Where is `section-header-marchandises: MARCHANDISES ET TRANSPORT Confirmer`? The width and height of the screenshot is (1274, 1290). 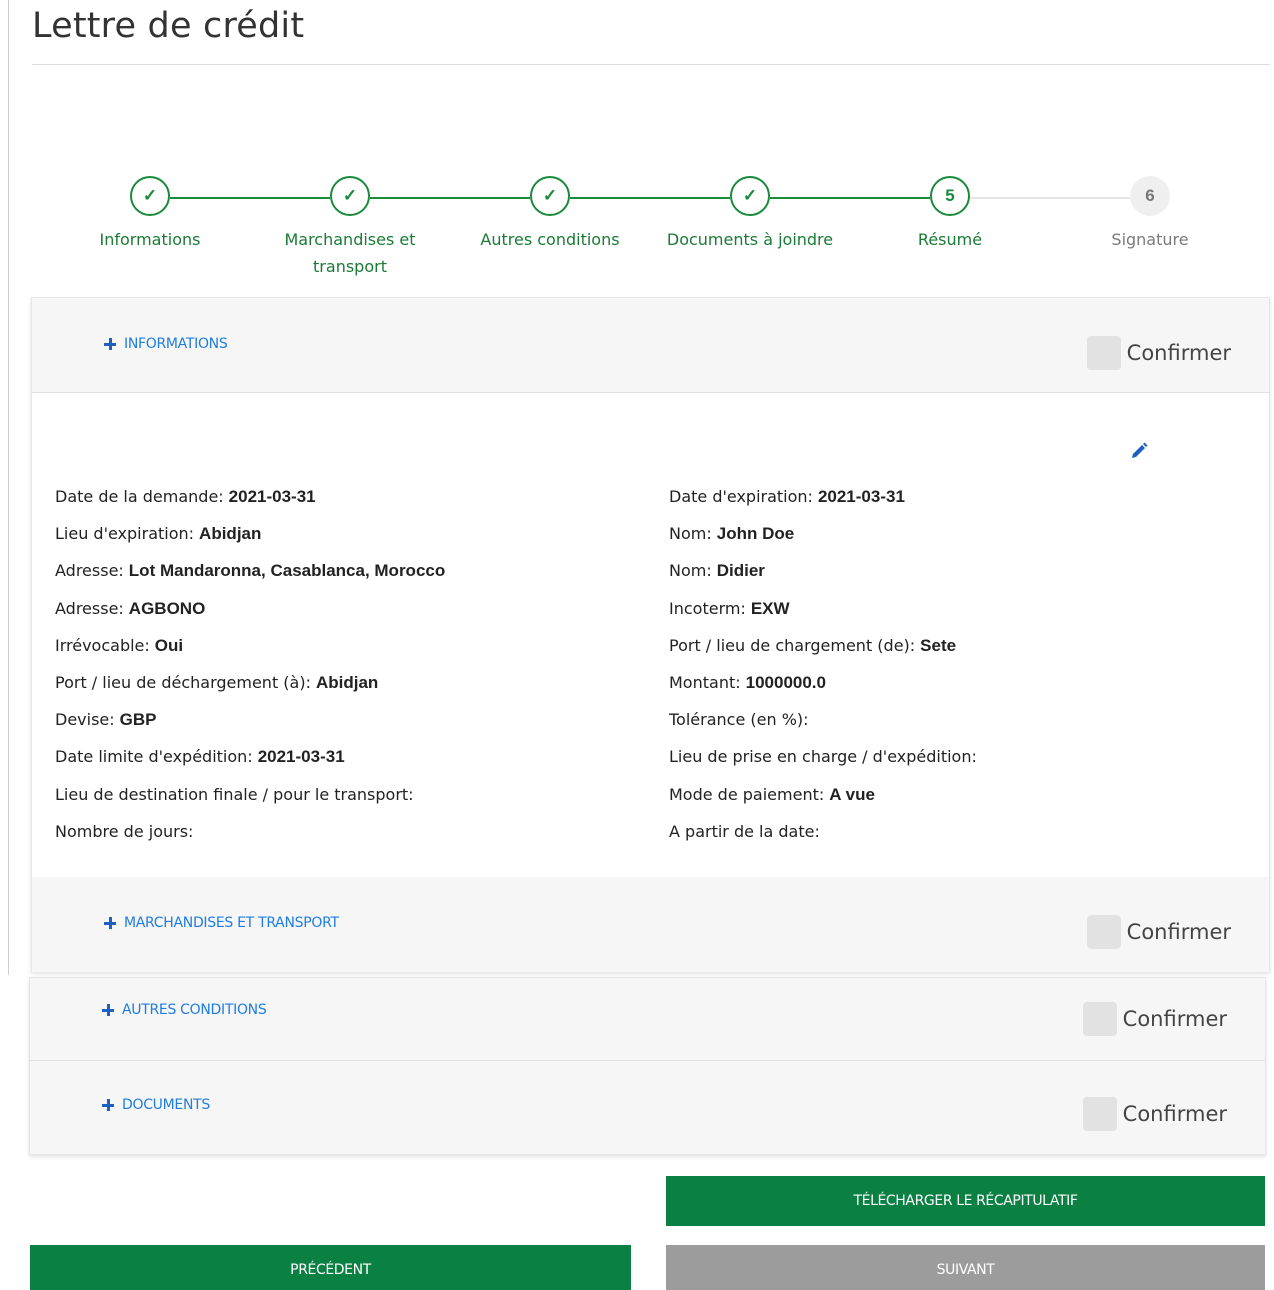
section-header-marchandises: MARCHANDISES ET TRANSPORT Confirmer is located at coordinates (650, 924).